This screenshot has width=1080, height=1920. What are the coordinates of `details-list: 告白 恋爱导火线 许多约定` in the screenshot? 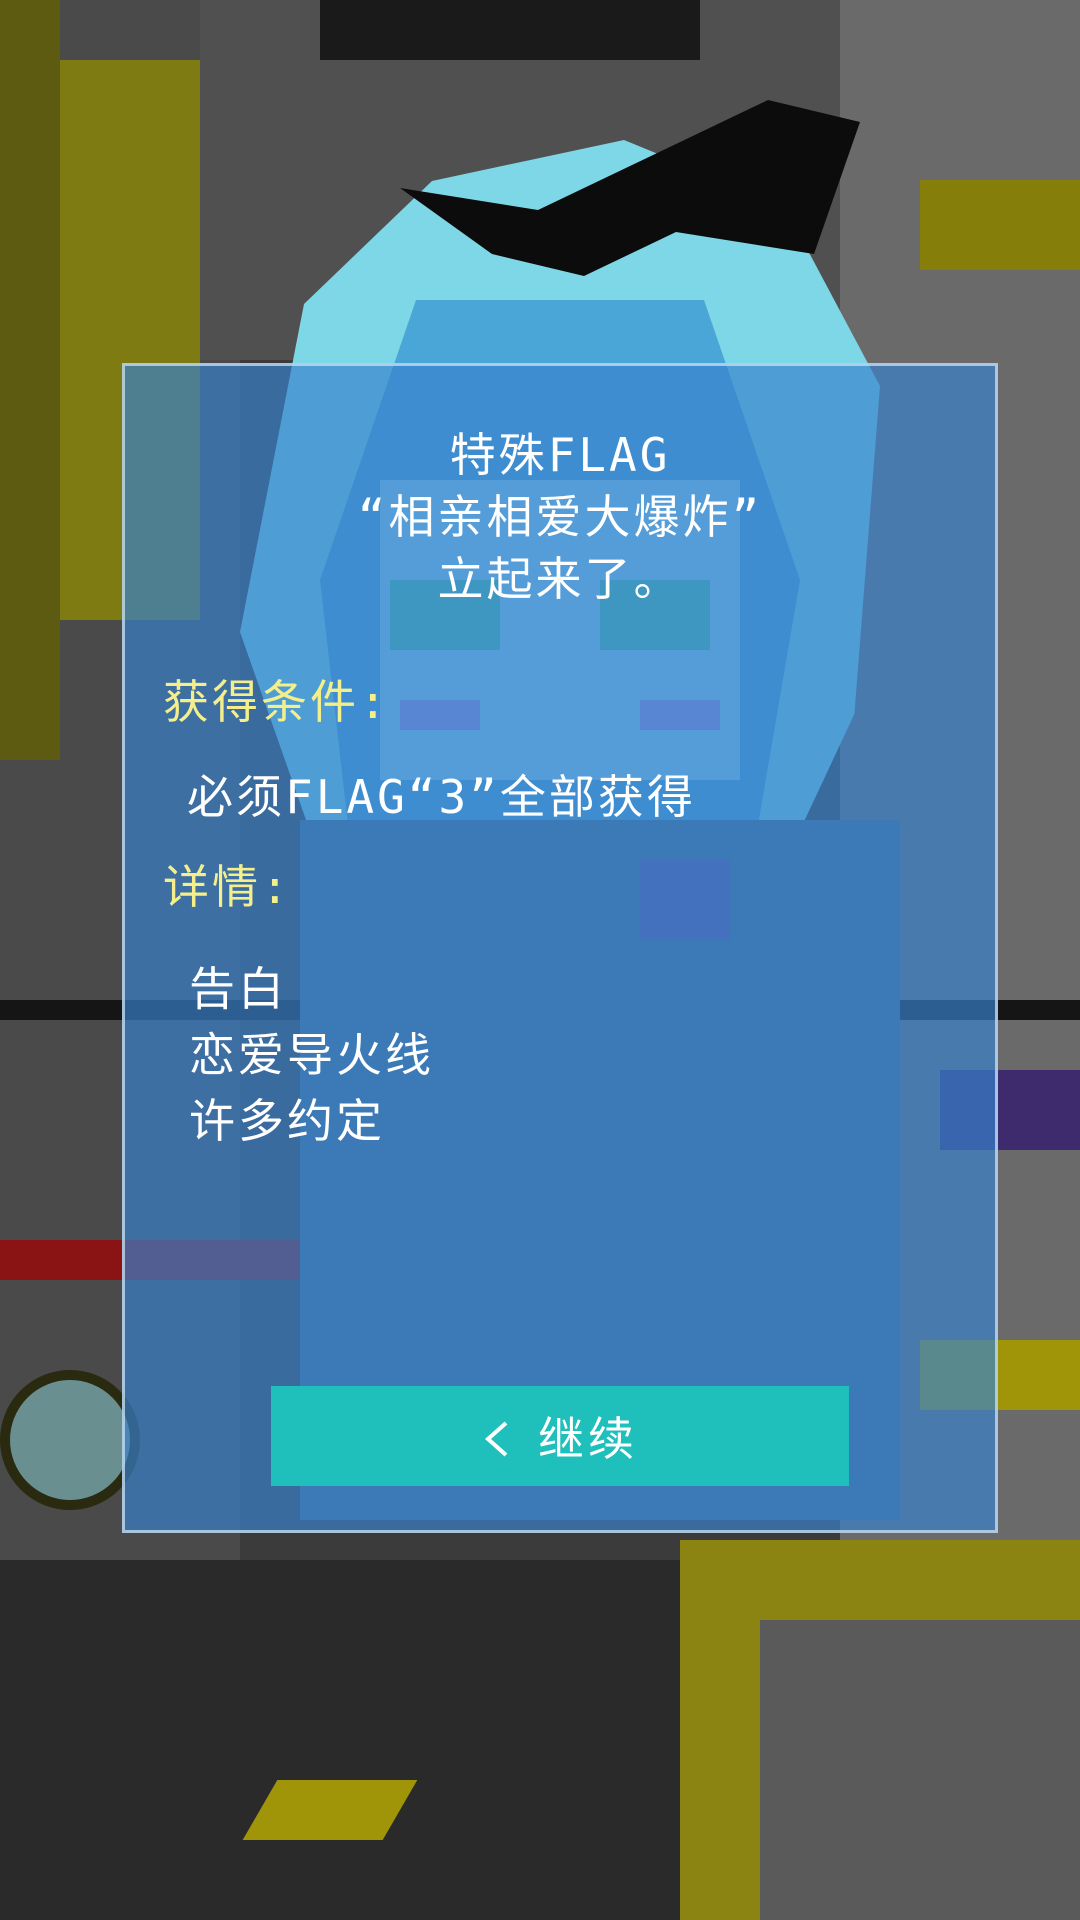 It's located at (311, 1055).